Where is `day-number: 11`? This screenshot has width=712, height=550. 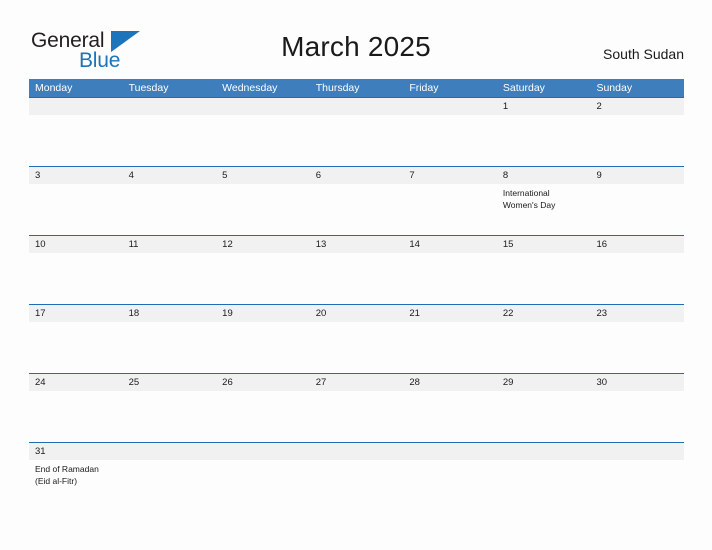
day-number: 11 is located at coordinates (170, 244).